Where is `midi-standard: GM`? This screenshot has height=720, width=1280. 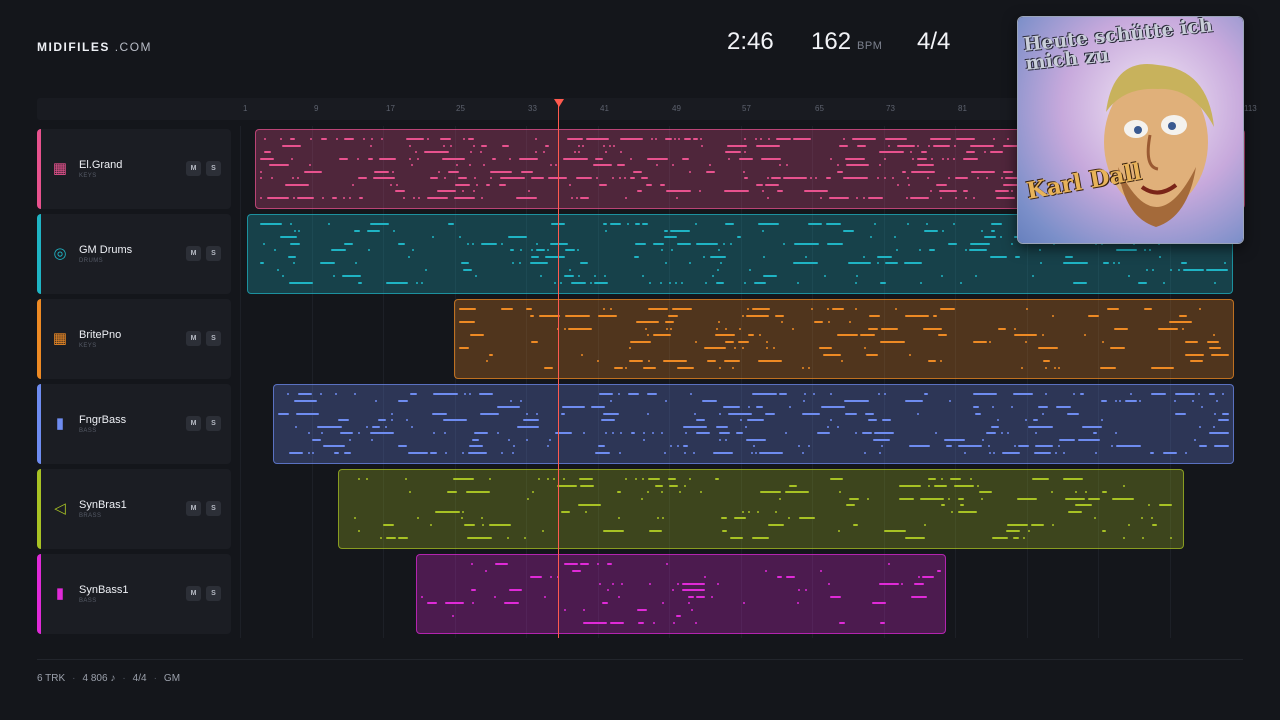
midi-standard: GM is located at coordinates (172, 678).